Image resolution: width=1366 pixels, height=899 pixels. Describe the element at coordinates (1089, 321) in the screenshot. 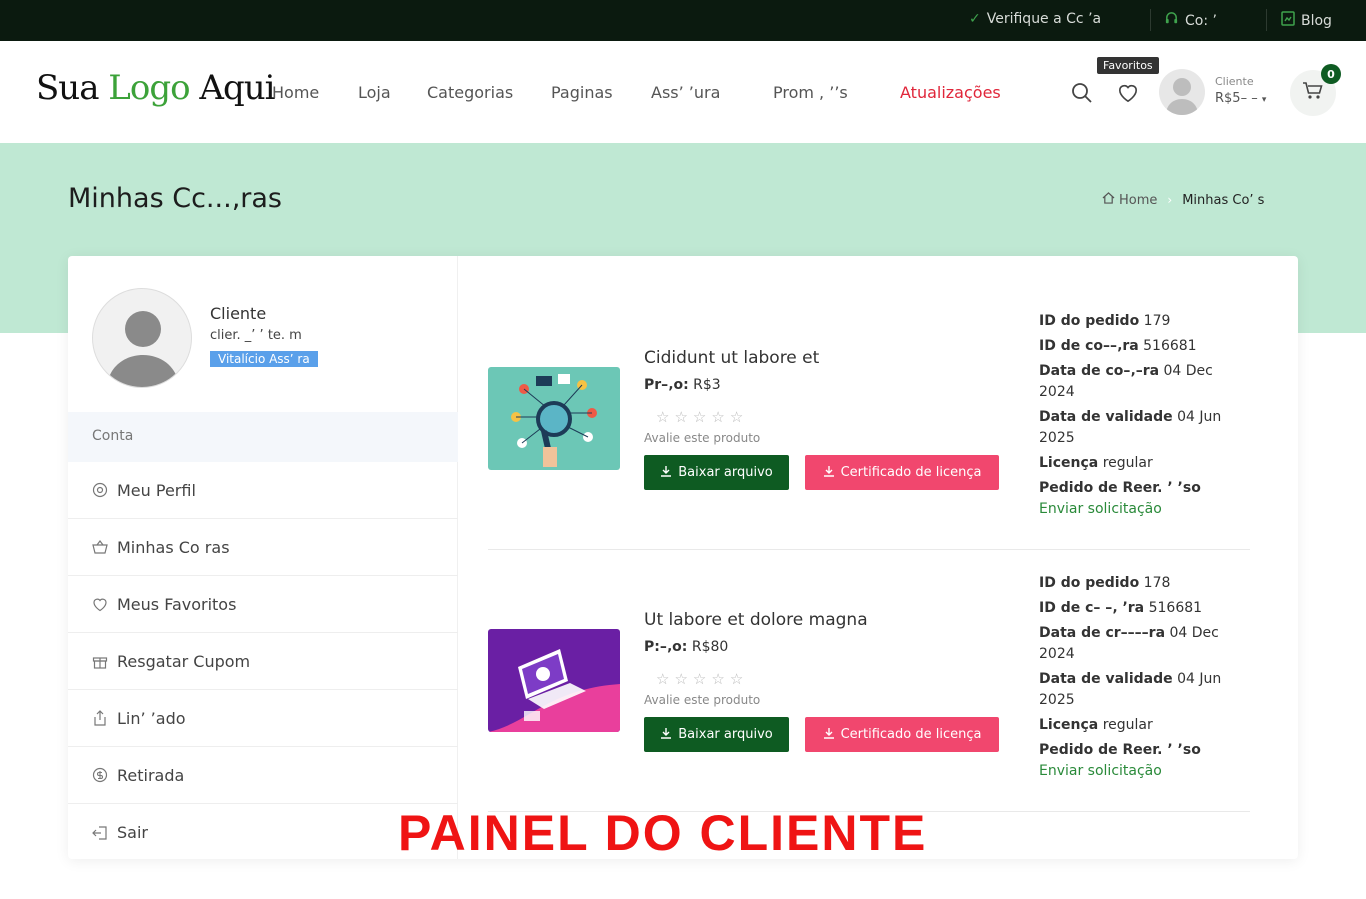

I see `order-id-label: ID do pedido` at that location.